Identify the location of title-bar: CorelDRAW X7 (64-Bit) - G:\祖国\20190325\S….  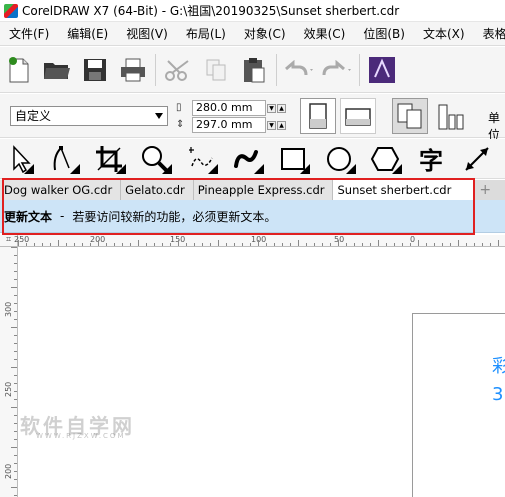
(252, 11).